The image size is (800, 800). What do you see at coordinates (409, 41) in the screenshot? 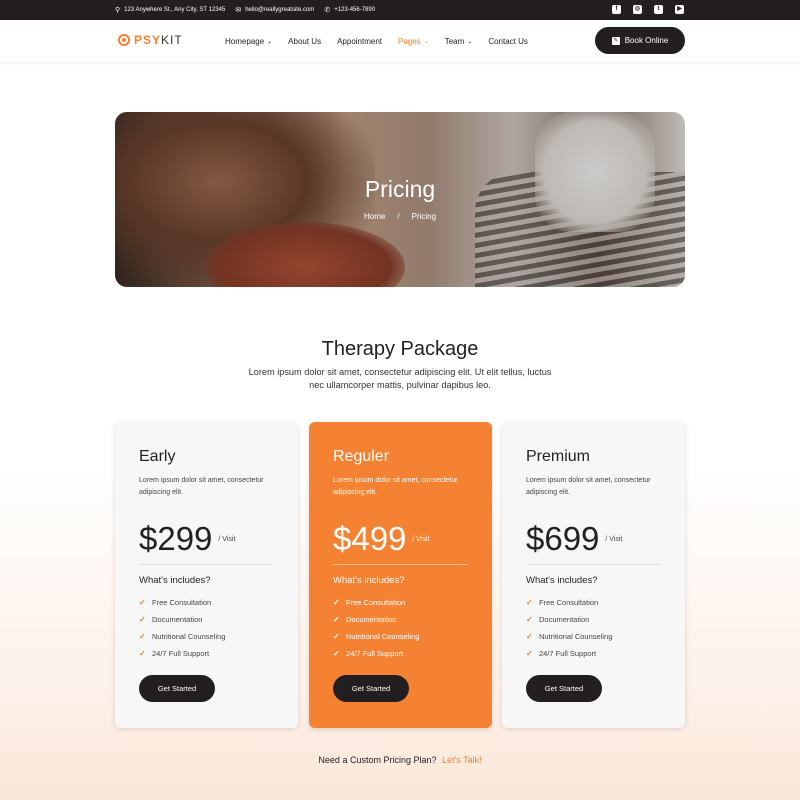
I see `nav-item-label: Pages` at bounding box center [409, 41].